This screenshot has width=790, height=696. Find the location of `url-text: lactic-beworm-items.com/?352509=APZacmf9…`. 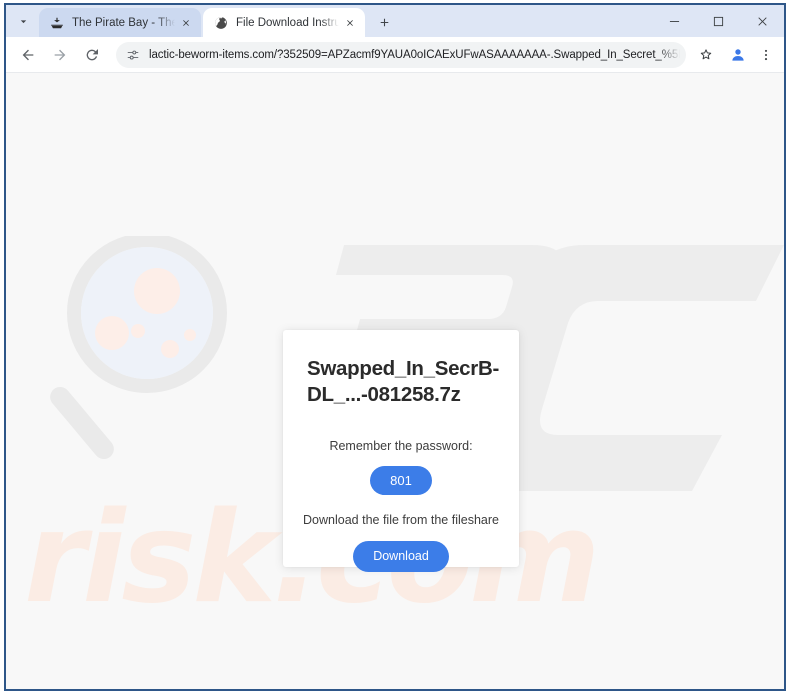

url-text: lactic-beworm-items.com/?352509=APZacmf9… is located at coordinates (414, 55).